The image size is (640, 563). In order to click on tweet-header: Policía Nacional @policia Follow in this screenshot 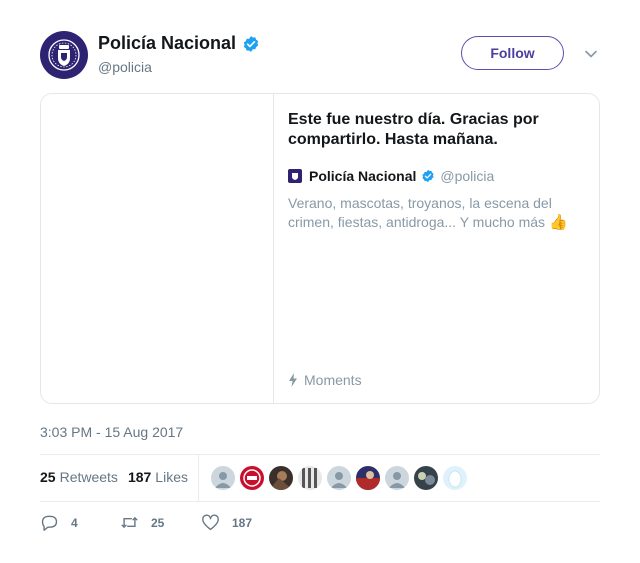, I will do `click(320, 55)`.